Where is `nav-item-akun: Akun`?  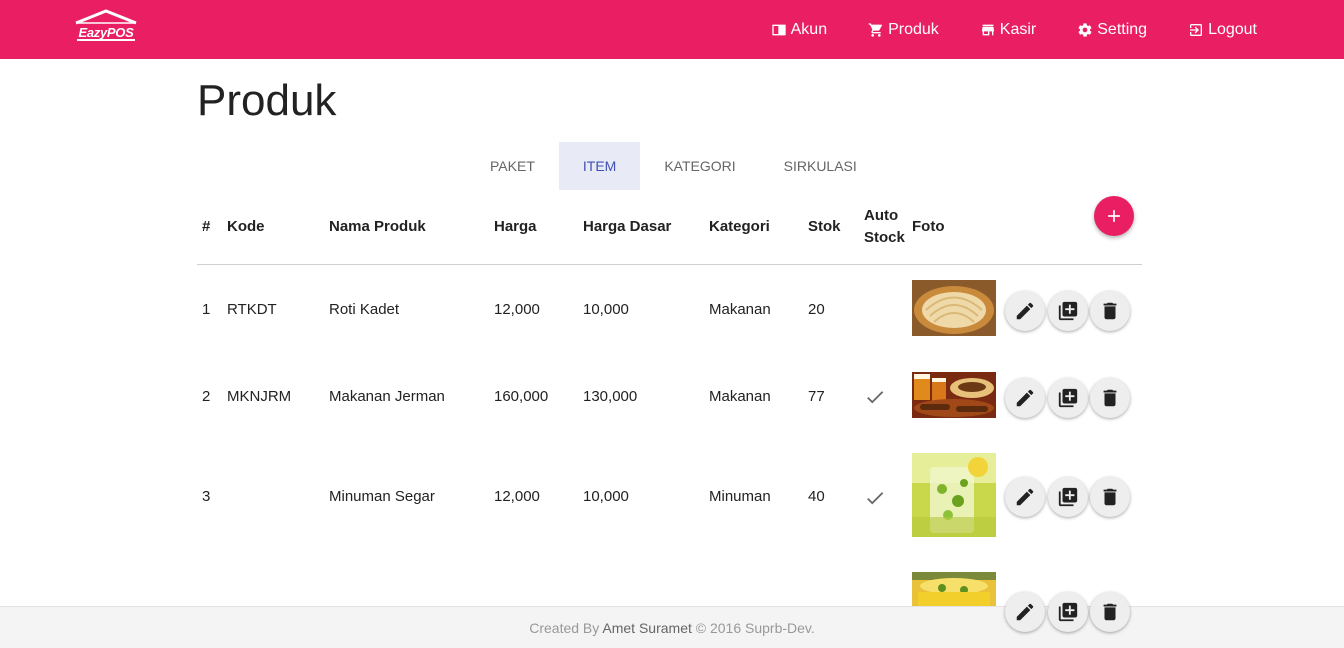
nav-item-akun: Akun is located at coordinates (799, 30).